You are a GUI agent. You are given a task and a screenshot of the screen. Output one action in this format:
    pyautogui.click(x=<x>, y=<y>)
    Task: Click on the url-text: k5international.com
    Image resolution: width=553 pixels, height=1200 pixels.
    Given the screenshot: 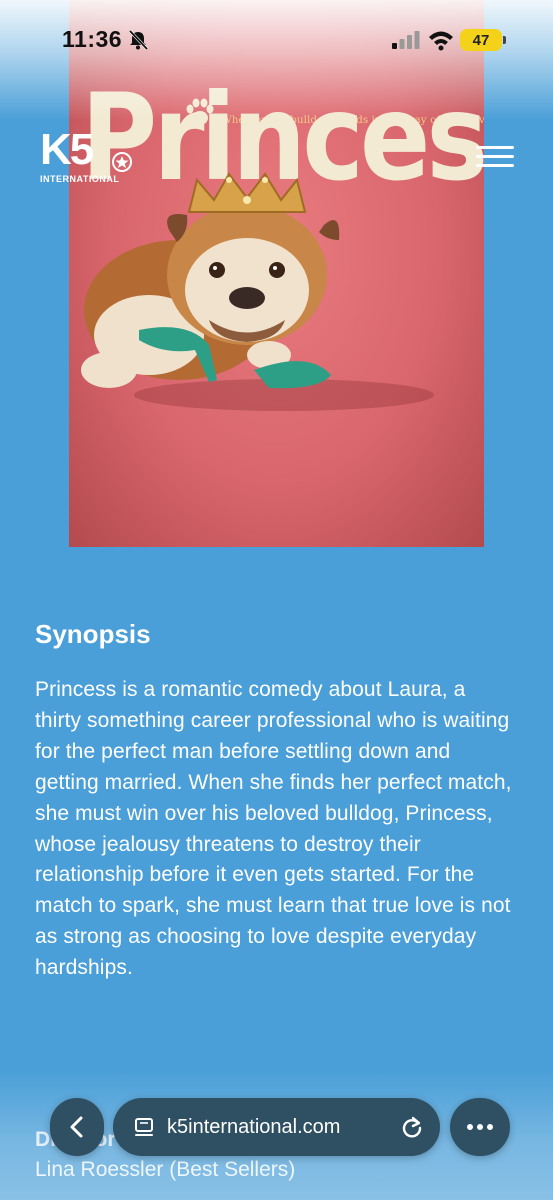 What is the action you would take?
    pyautogui.click(x=254, y=1126)
    